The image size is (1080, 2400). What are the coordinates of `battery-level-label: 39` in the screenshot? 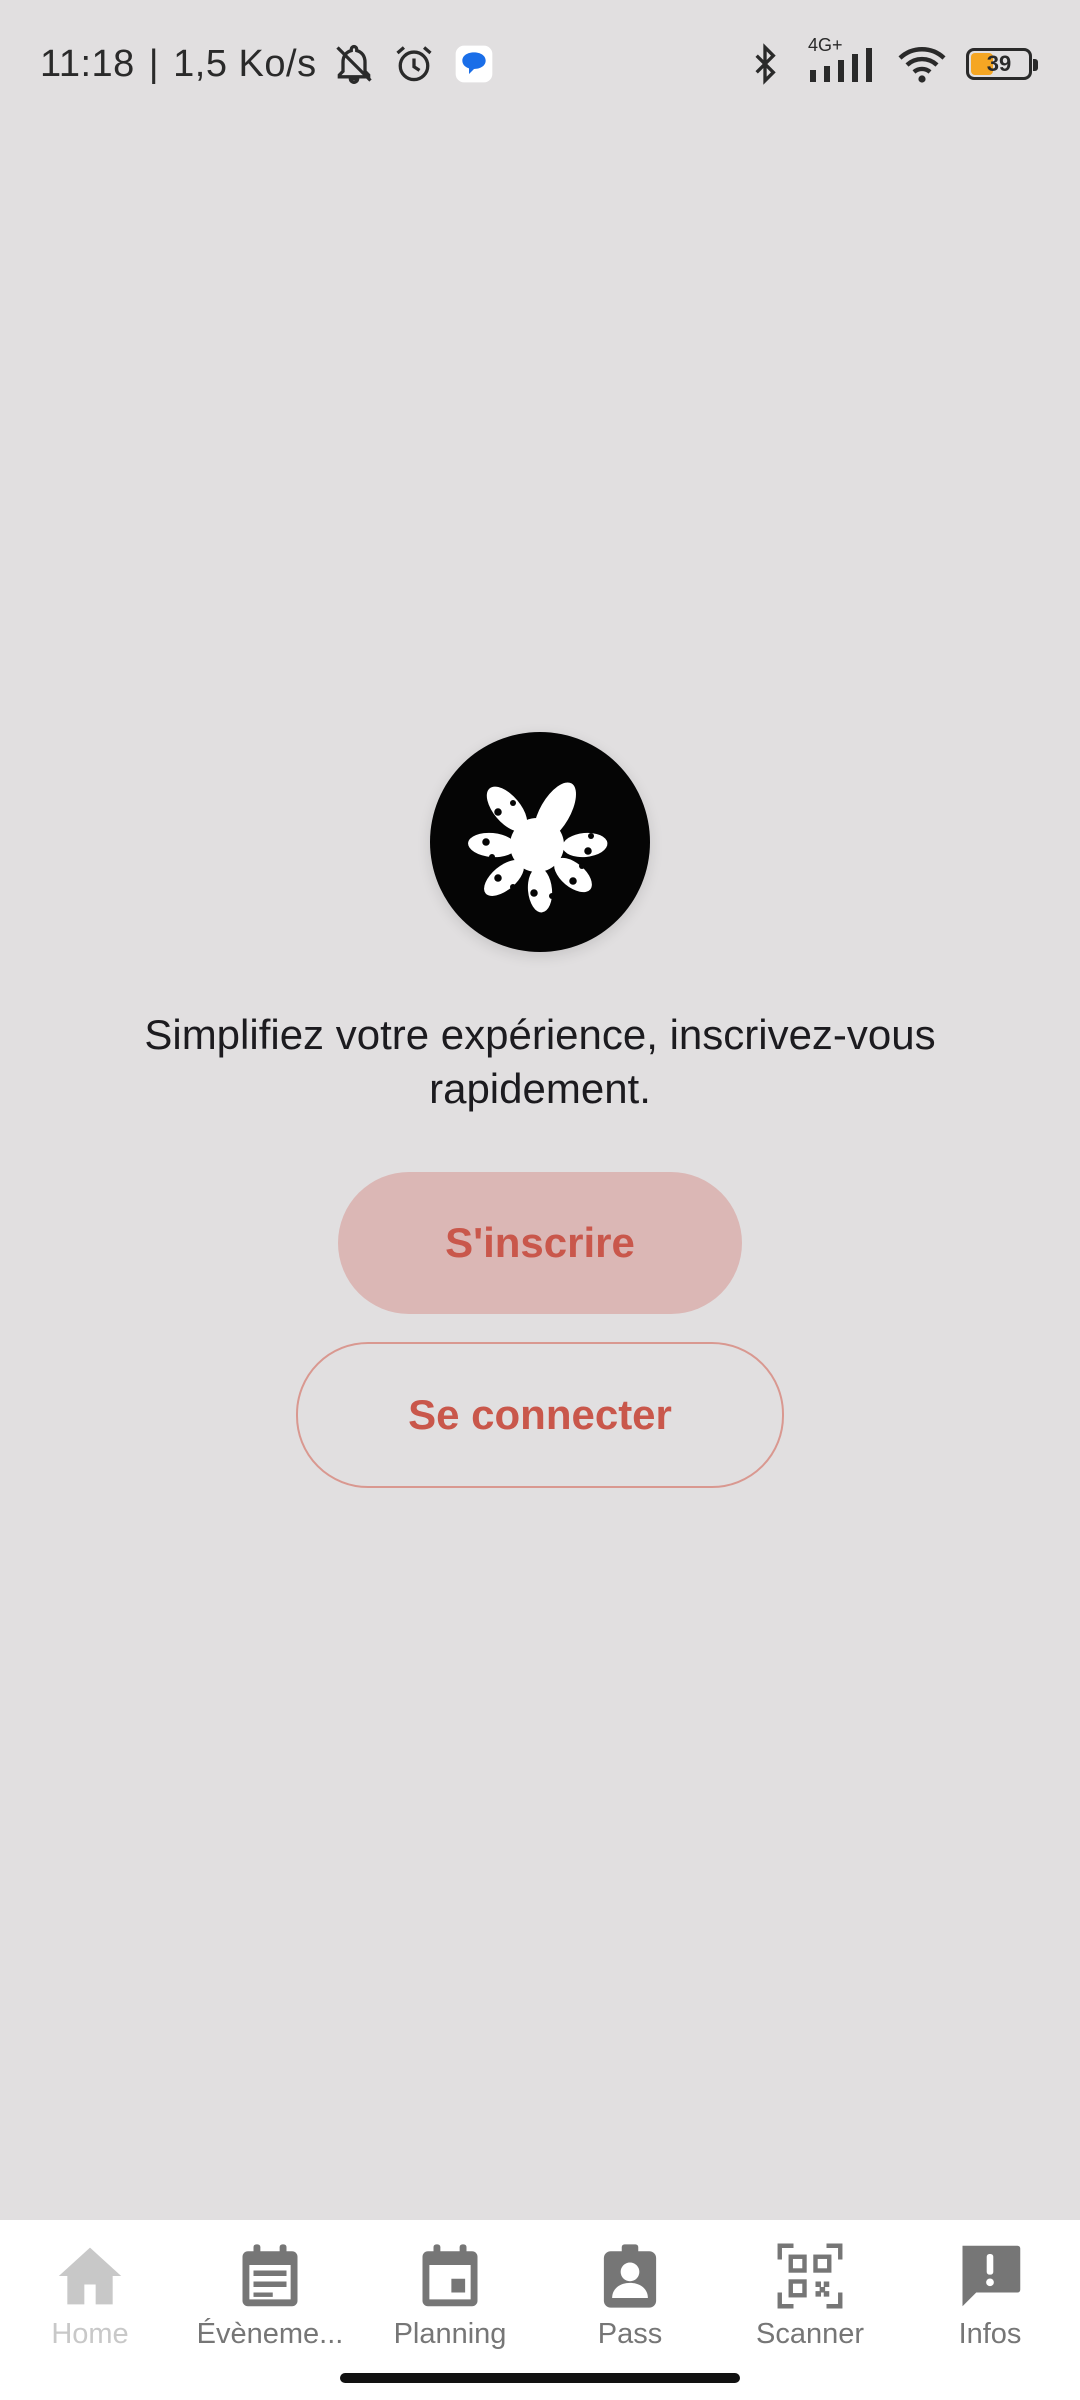 It's located at (999, 63).